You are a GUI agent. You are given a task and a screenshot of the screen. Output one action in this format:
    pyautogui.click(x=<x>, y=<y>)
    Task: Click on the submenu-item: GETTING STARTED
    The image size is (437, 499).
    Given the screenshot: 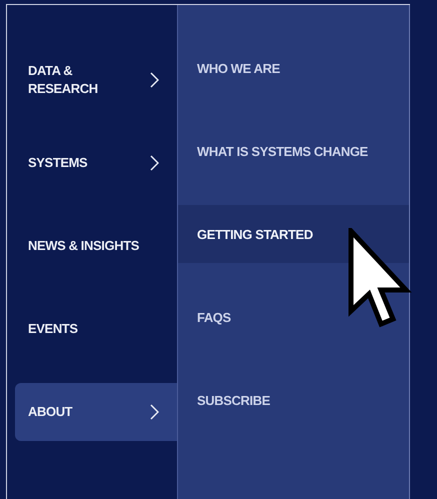 What is the action you would take?
    pyautogui.click(x=293, y=234)
    